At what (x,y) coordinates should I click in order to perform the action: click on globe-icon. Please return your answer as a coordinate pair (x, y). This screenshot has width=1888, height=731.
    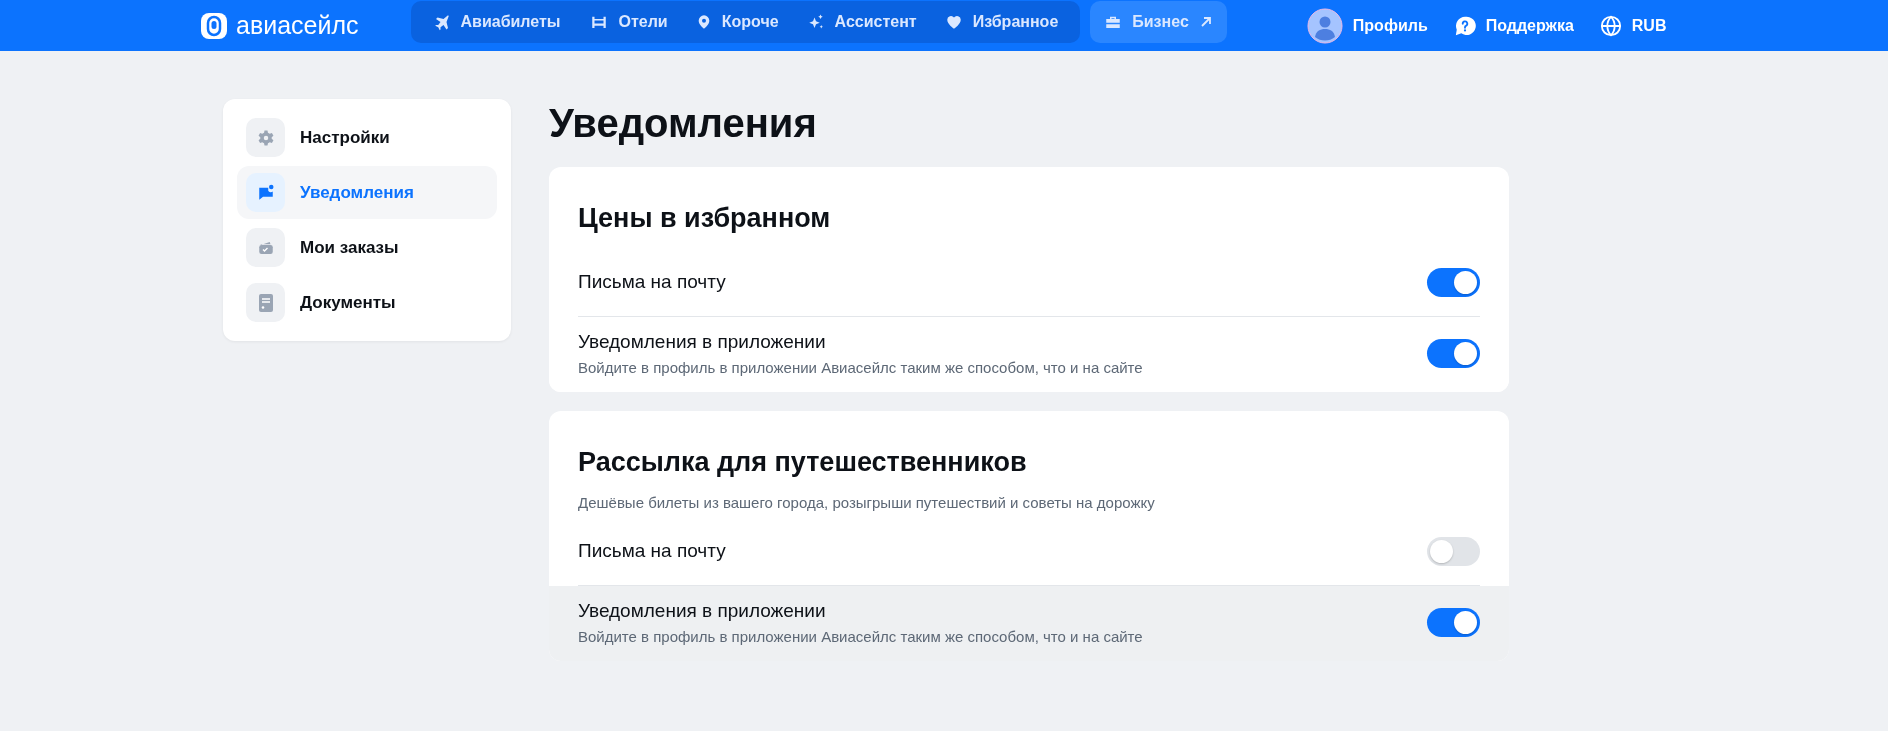
    Looking at the image, I should click on (1610, 25).